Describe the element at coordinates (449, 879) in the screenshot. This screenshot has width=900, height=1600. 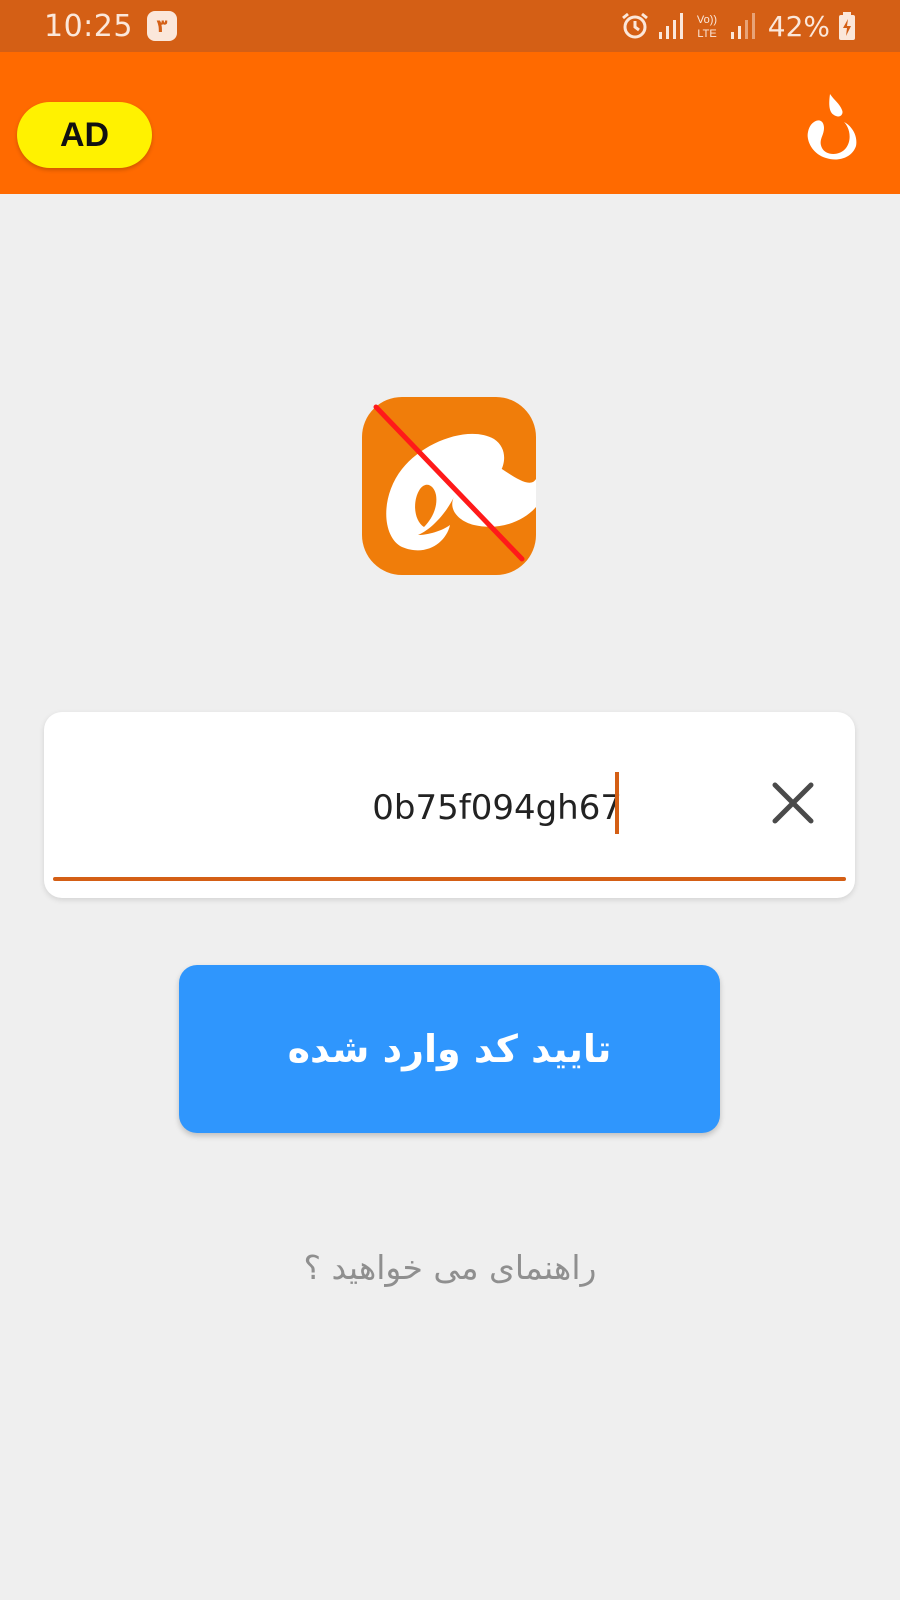
I see `input-underline` at that location.